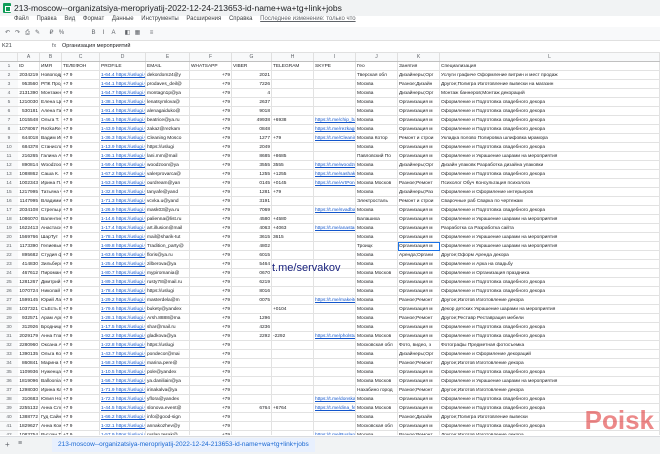 This screenshot has height=454, width=660. I want to click on table-cell: Алена Гайдуко, so click(51, 111).